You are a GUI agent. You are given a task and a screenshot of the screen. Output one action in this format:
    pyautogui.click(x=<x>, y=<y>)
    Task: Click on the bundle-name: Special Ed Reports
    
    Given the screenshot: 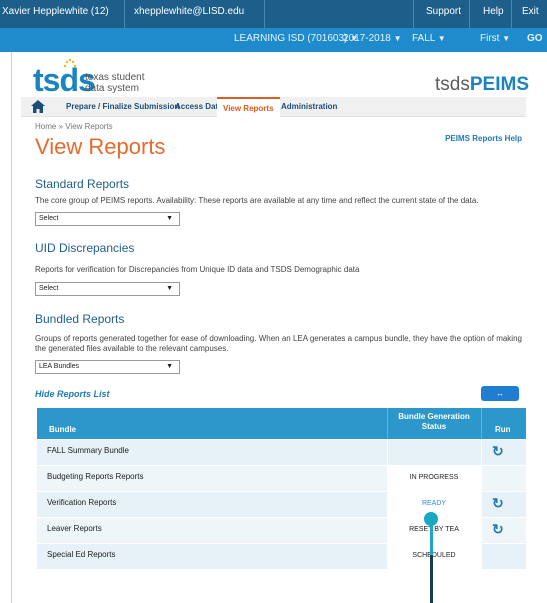 What is the action you would take?
    pyautogui.click(x=81, y=554)
    